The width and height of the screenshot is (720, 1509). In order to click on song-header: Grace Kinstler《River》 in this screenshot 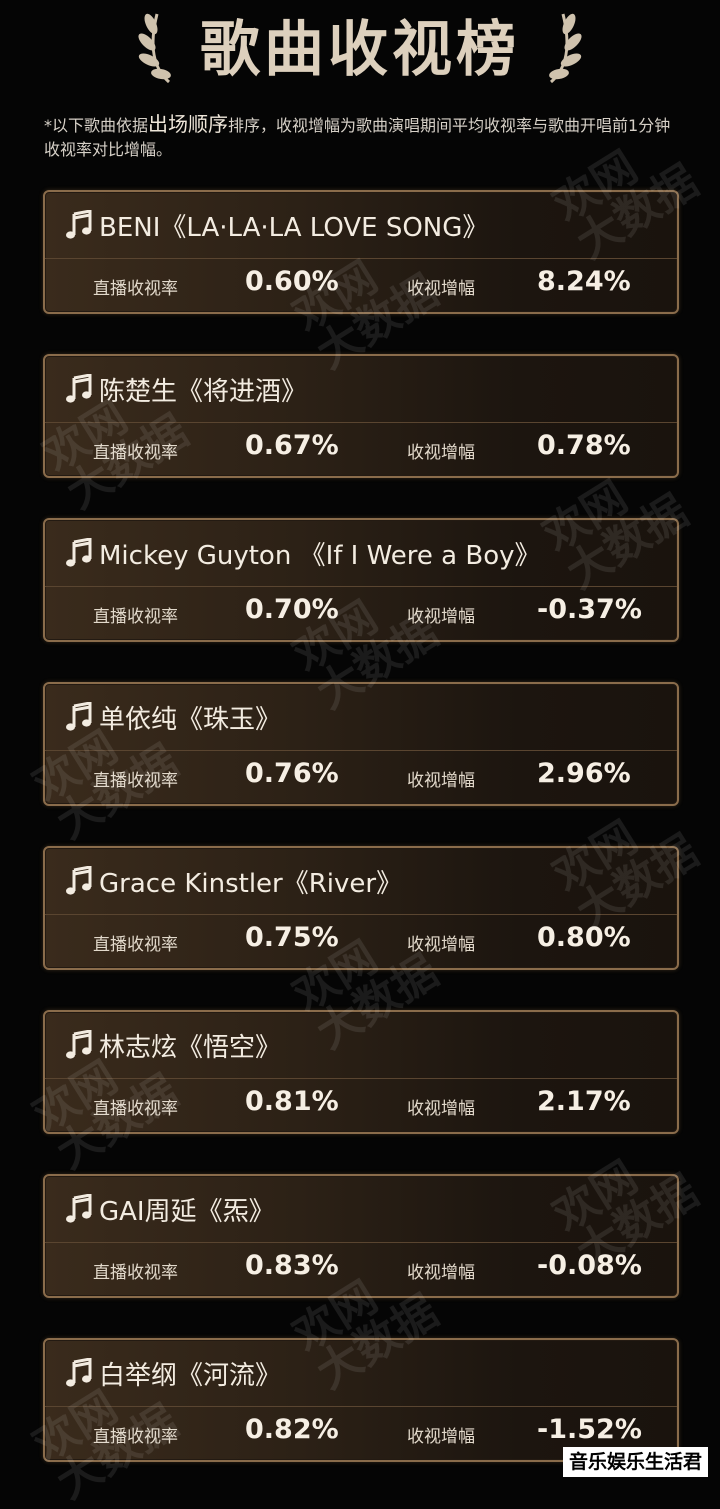, I will do `click(361, 881)`.